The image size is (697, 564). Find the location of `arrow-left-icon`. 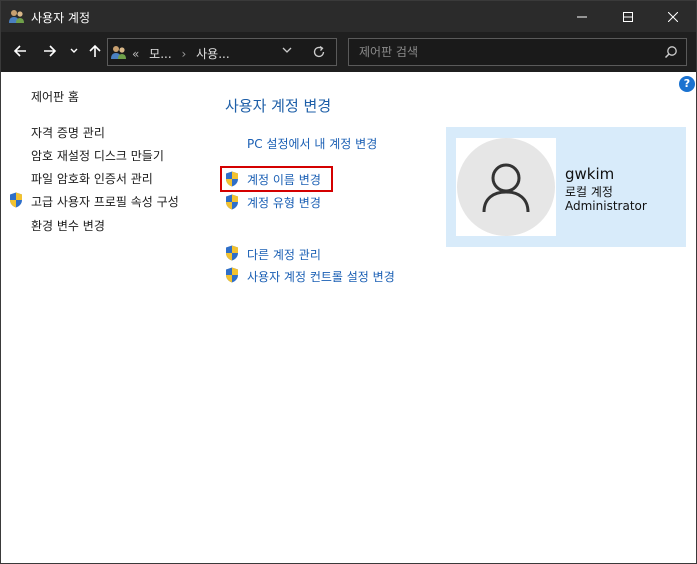

arrow-left-icon is located at coordinates (19, 51).